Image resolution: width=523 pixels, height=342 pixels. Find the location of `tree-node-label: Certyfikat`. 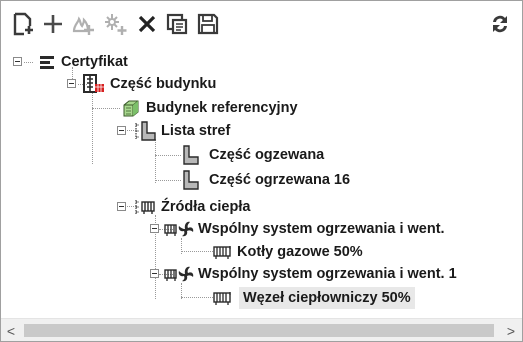

tree-node-label: Certyfikat is located at coordinates (94, 62).